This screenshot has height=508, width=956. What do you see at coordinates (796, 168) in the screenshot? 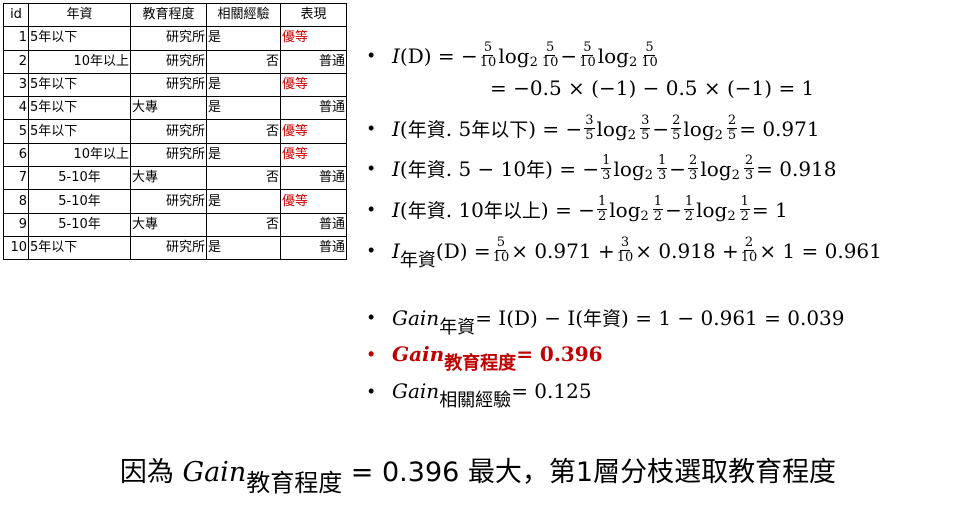
I see `math-text: = 0.918` at bounding box center [796, 168].